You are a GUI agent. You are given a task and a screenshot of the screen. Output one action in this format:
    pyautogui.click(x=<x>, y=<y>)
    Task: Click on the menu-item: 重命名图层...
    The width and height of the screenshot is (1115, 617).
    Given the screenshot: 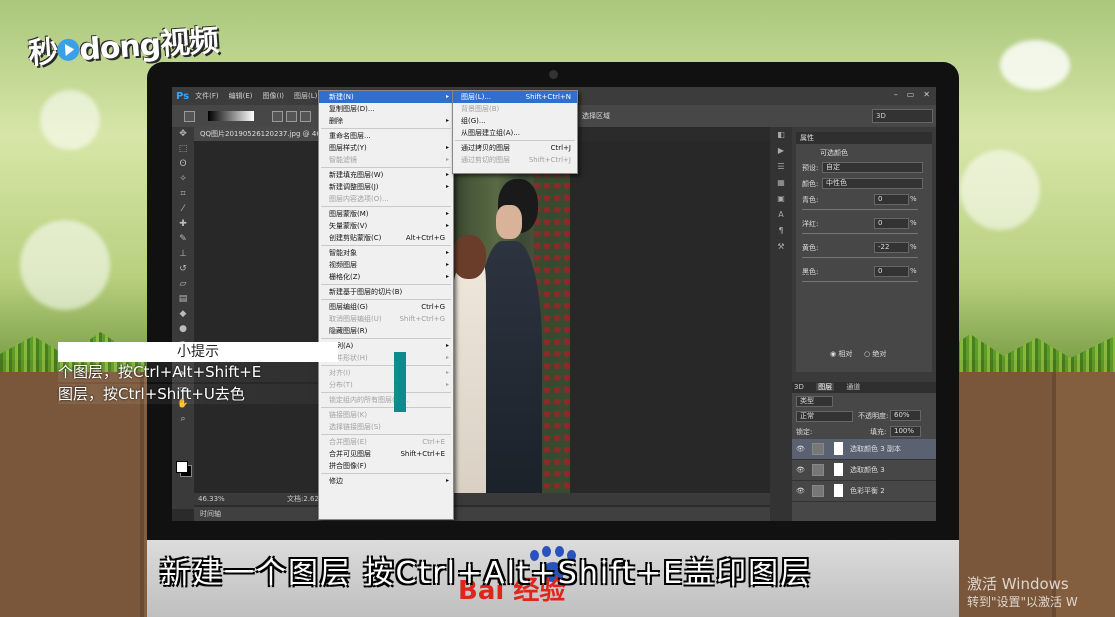 What is the action you would take?
    pyautogui.click(x=386, y=136)
    